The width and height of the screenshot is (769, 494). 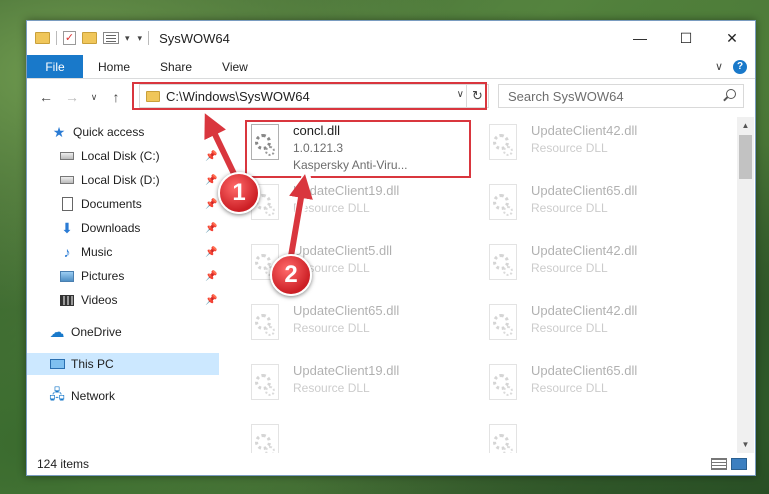 What do you see at coordinates (67, 252) in the screenshot?
I see `music-icon: ♪` at bounding box center [67, 252].